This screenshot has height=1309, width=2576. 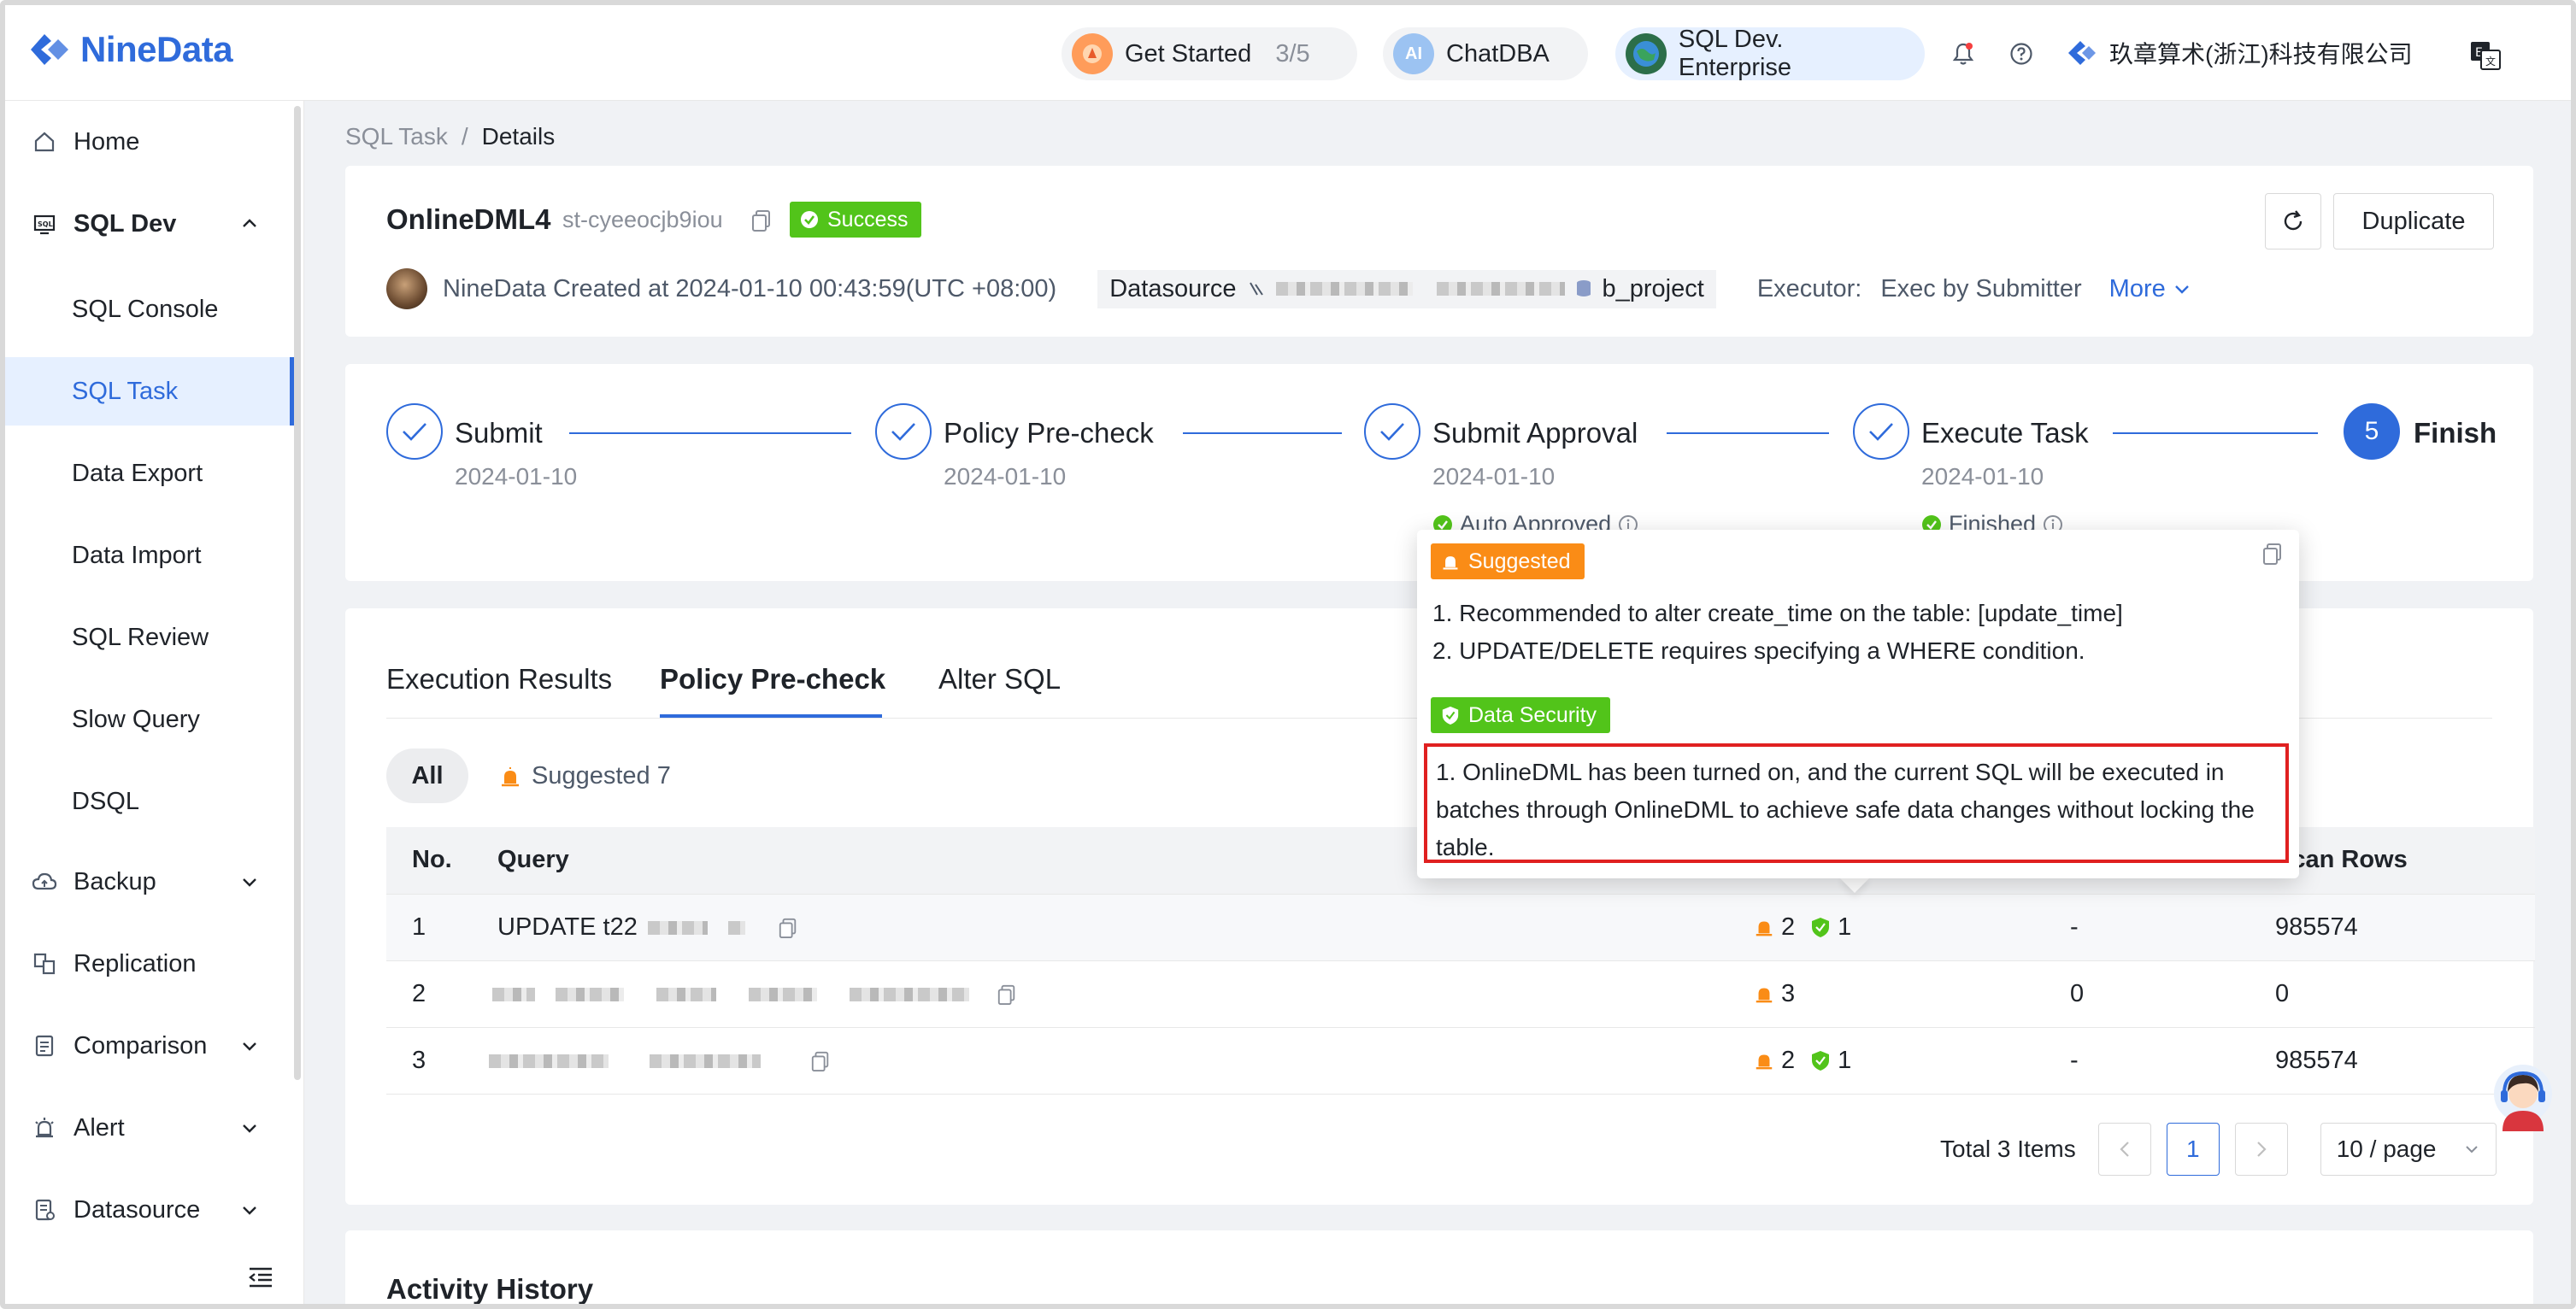 What do you see at coordinates (2008, 1149) in the screenshot?
I see `total-items: Total 3 Items` at bounding box center [2008, 1149].